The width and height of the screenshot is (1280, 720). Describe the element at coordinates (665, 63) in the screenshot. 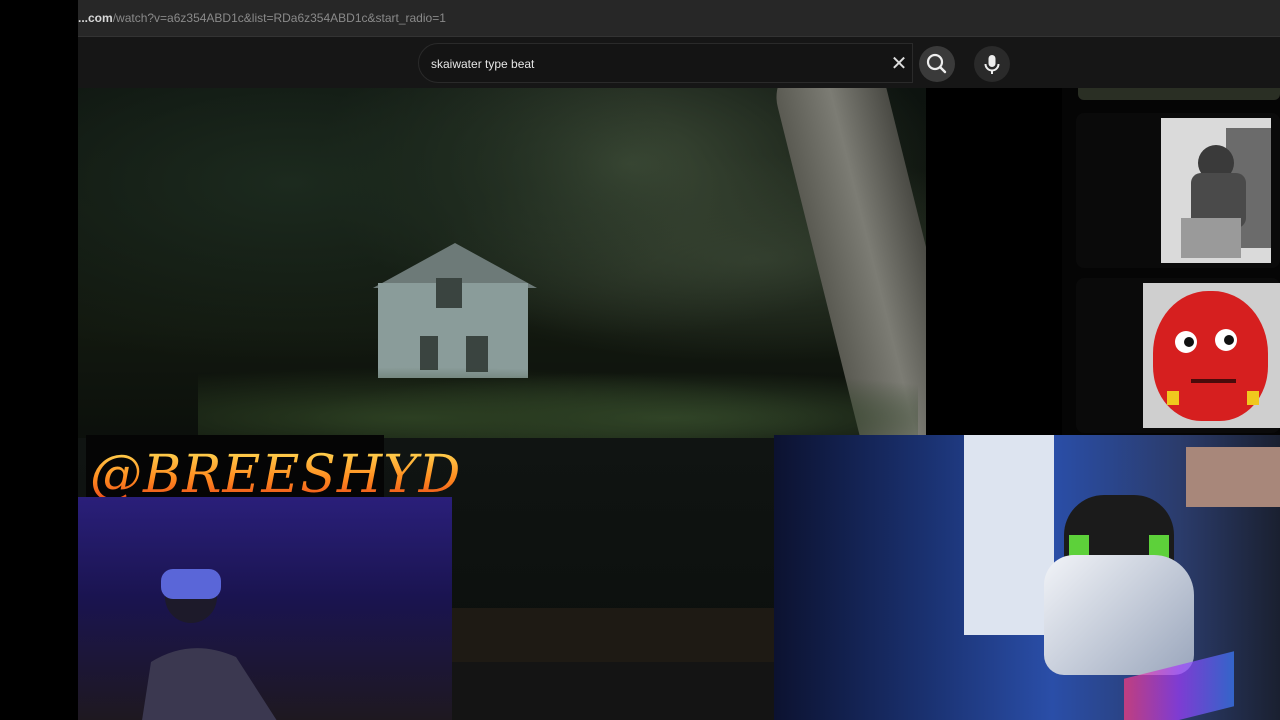

I see `search-input: skaiwater type beat` at that location.